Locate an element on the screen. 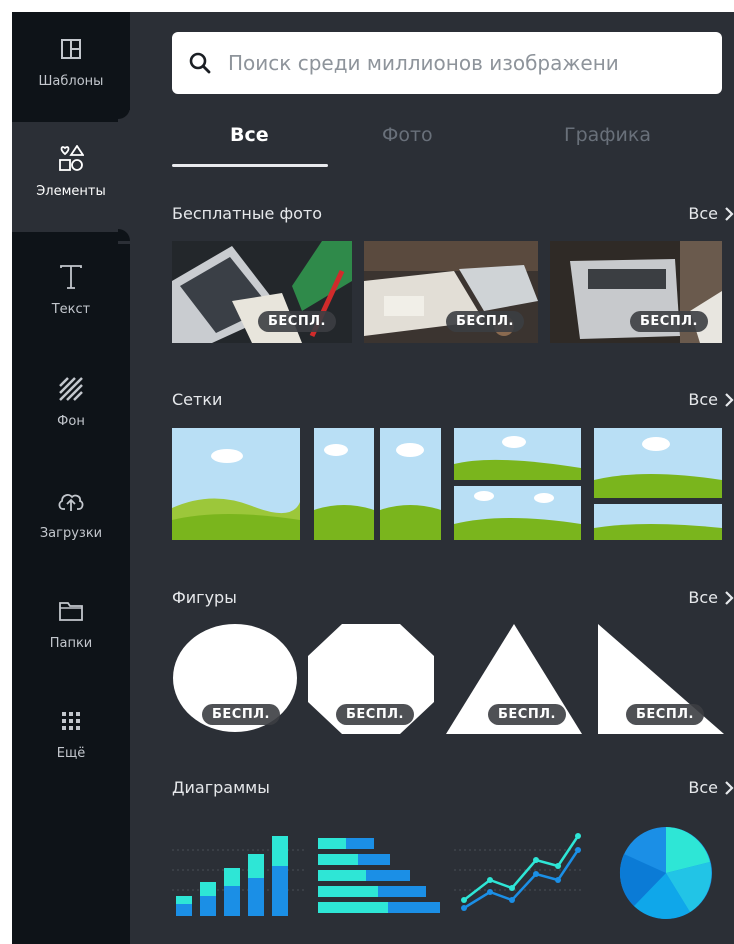  folder-icon is located at coordinates (71, 611).